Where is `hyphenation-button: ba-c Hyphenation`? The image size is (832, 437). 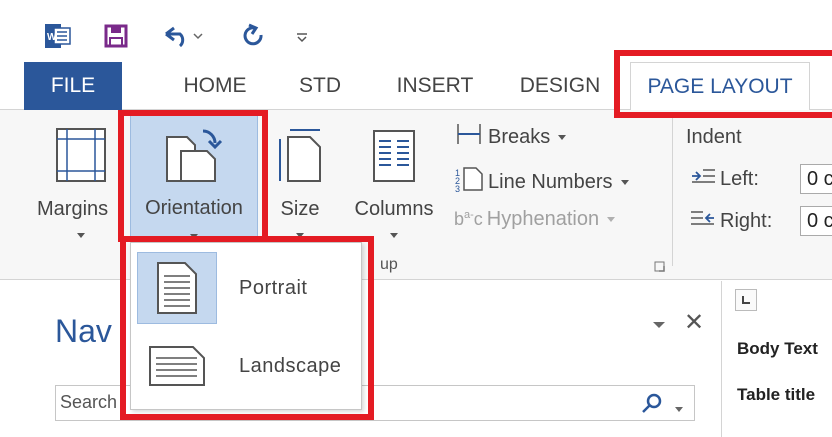
hyphenation-button: ba-c Hyphenation is located at coordinates (535, 219).